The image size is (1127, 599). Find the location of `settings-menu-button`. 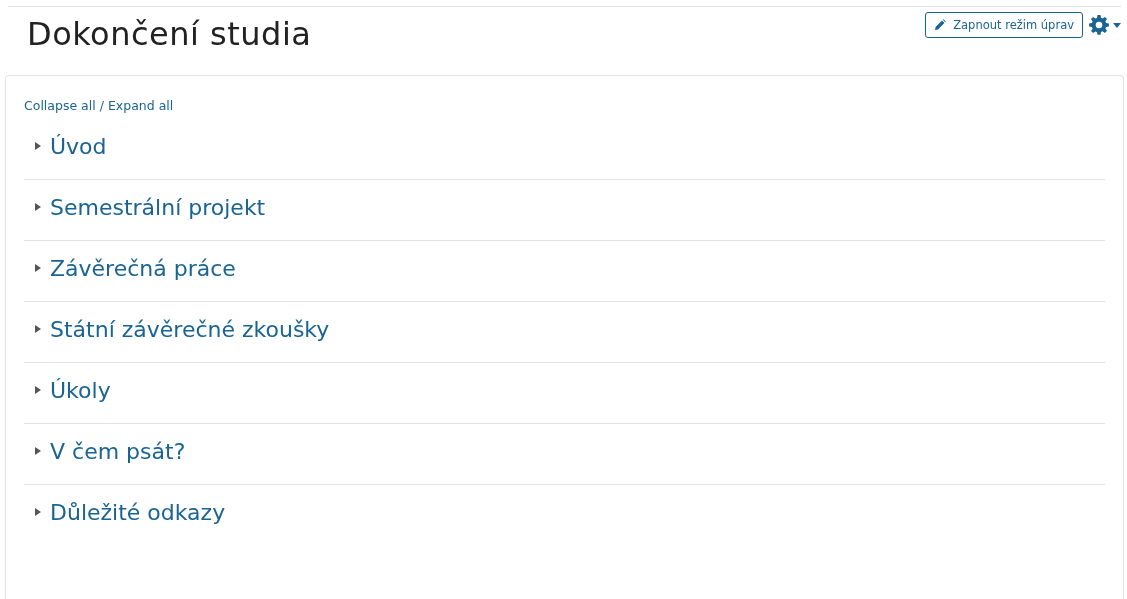

settings-menu-button is located at coordinates (1105, 25).